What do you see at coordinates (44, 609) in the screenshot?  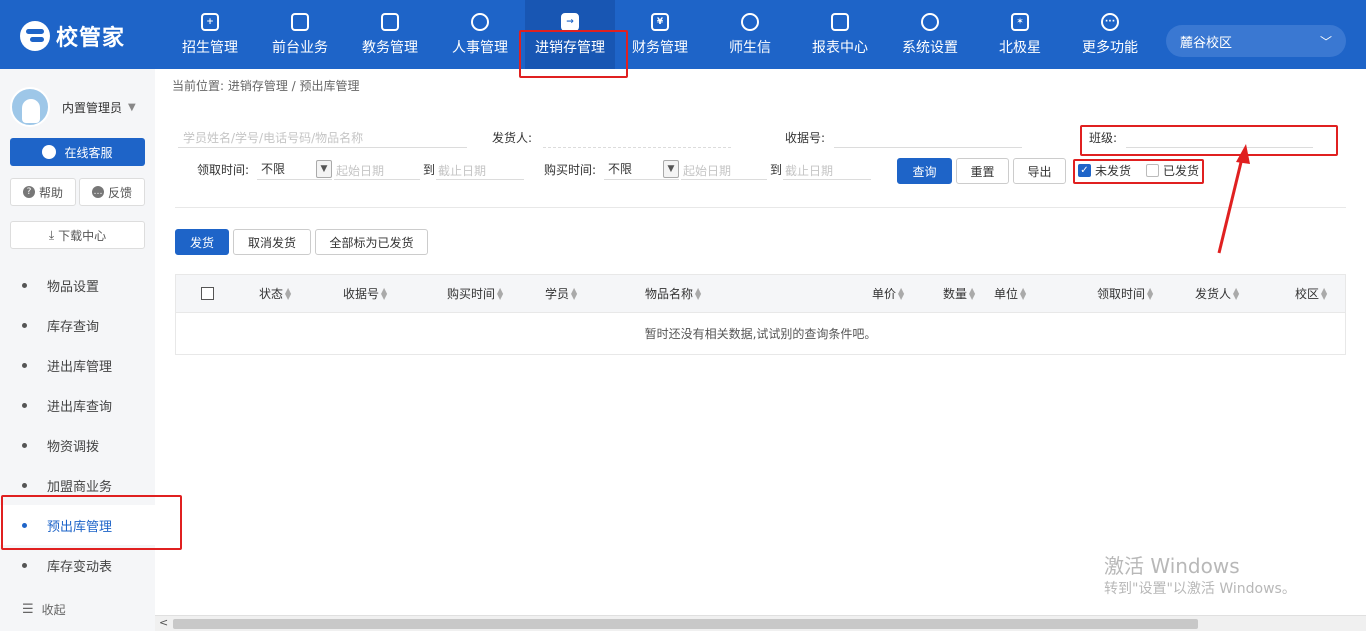 I see `collapse-button: ☰ 收起` at bounding box center [44, 609].